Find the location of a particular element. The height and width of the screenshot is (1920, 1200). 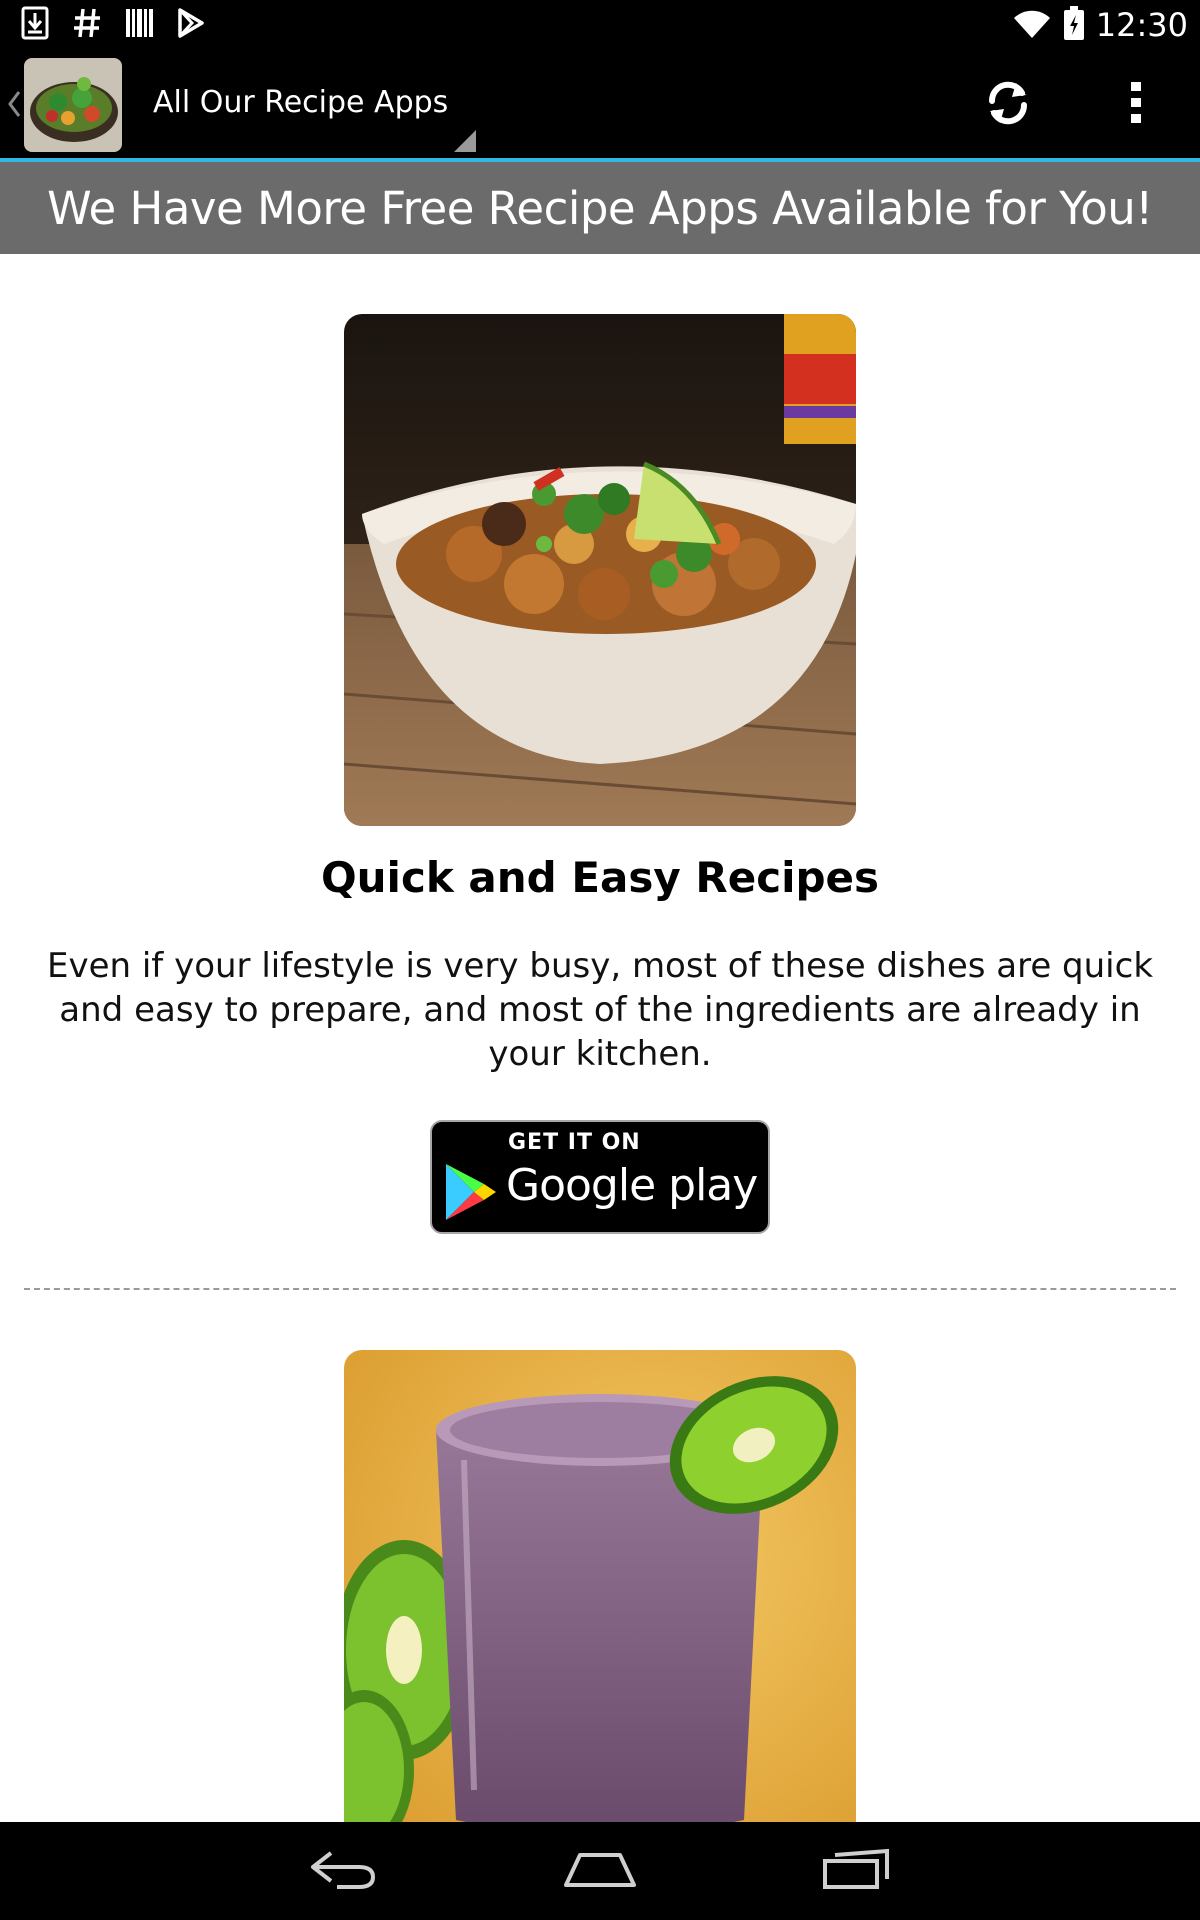

back-button is located at coordinates (343, 1871).